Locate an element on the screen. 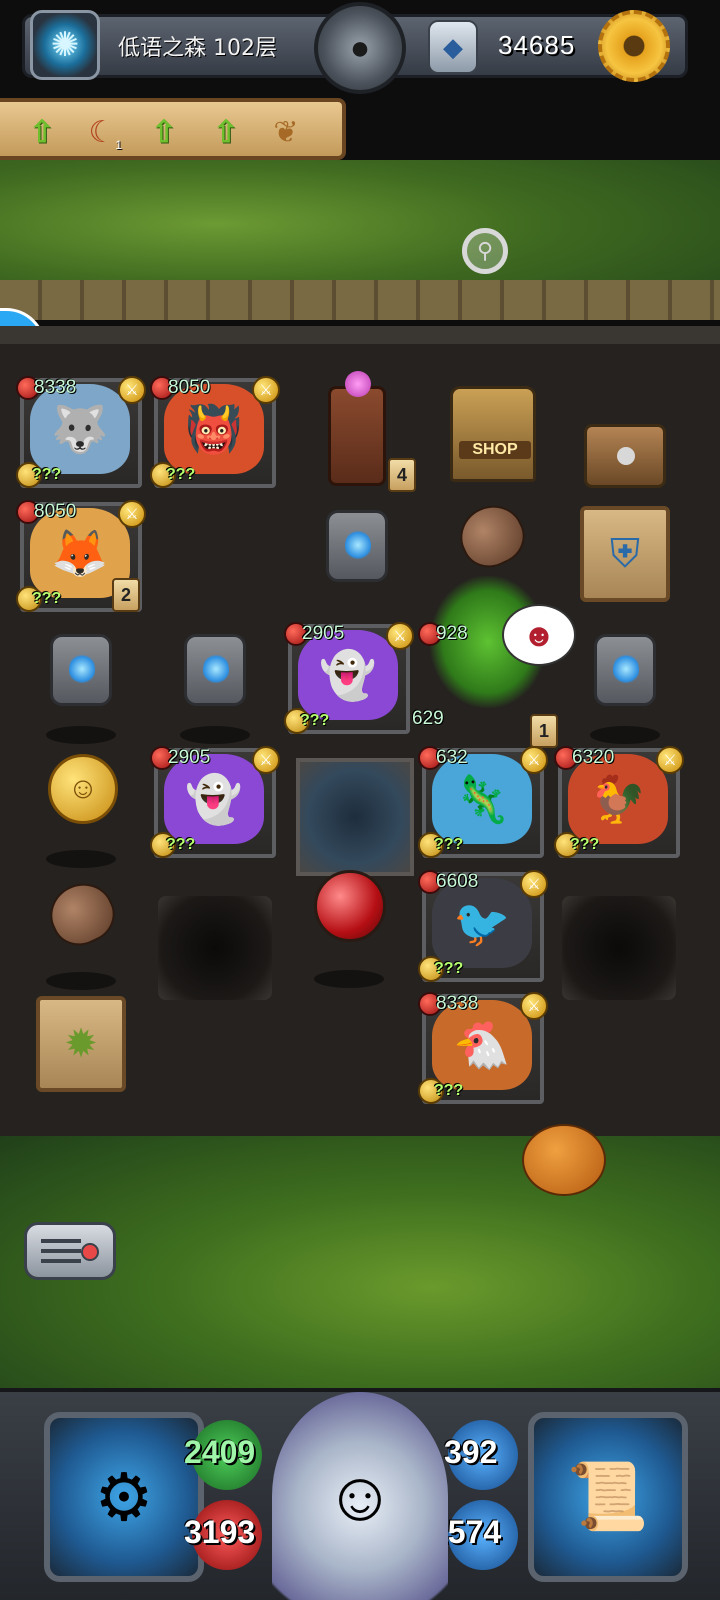 Image resolution: width=720 pixels, height=1600 pixels. monster-tile: 🐔 8338 ⚔ ??? is located at coordinates (483, 1052).